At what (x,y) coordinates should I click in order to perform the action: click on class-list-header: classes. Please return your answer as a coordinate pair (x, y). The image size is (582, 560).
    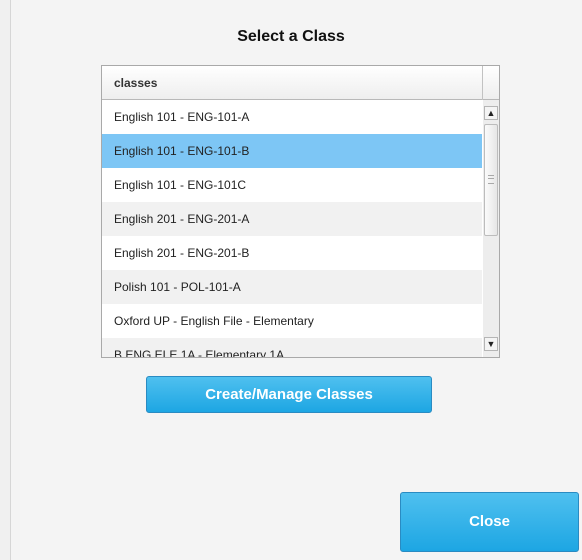
    Looking at the image, I should click on (300, 83).